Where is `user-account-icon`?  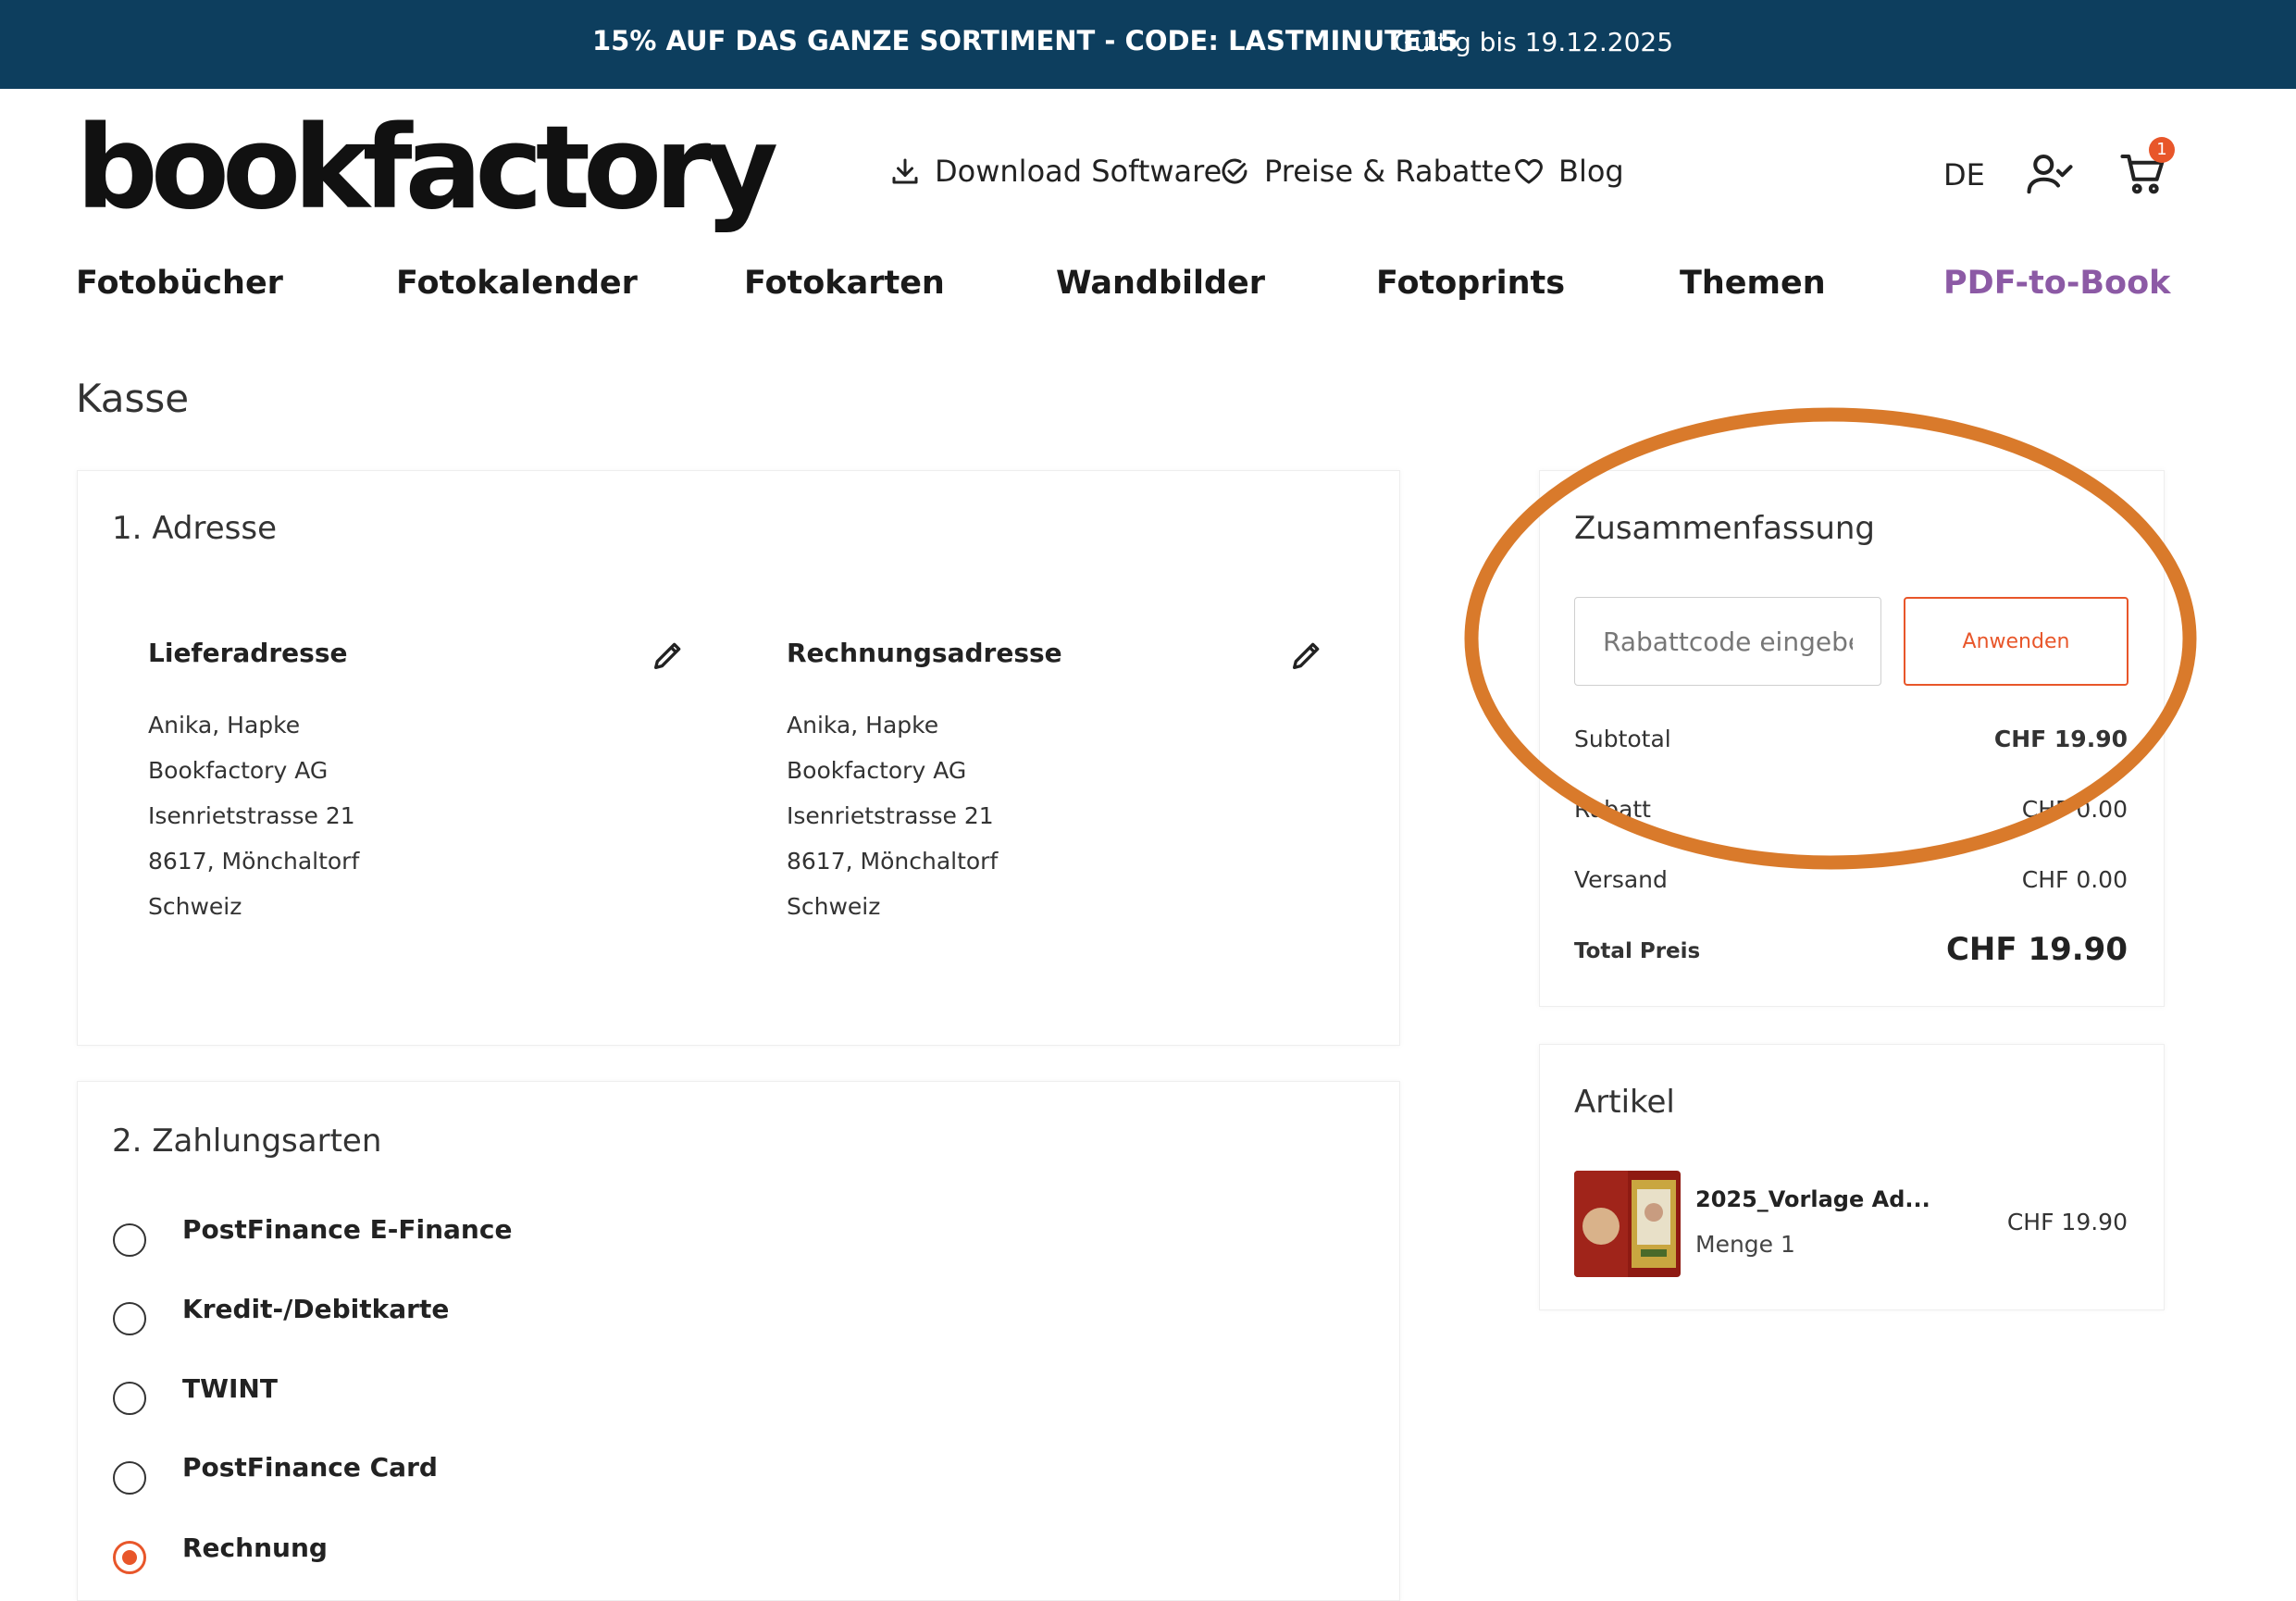 user-account-icon is located at coordinates (2050, 173).